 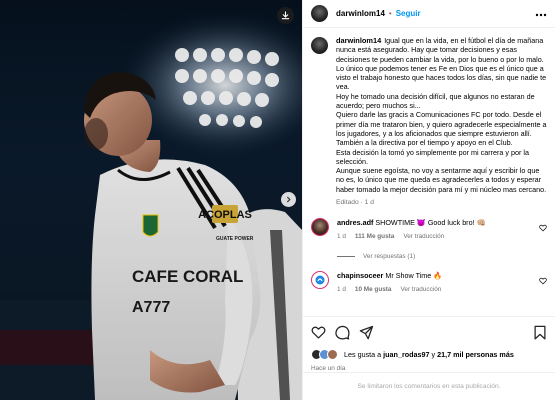 I want to click on comment-username: chapinsoceer, so click(x=360, y=275).